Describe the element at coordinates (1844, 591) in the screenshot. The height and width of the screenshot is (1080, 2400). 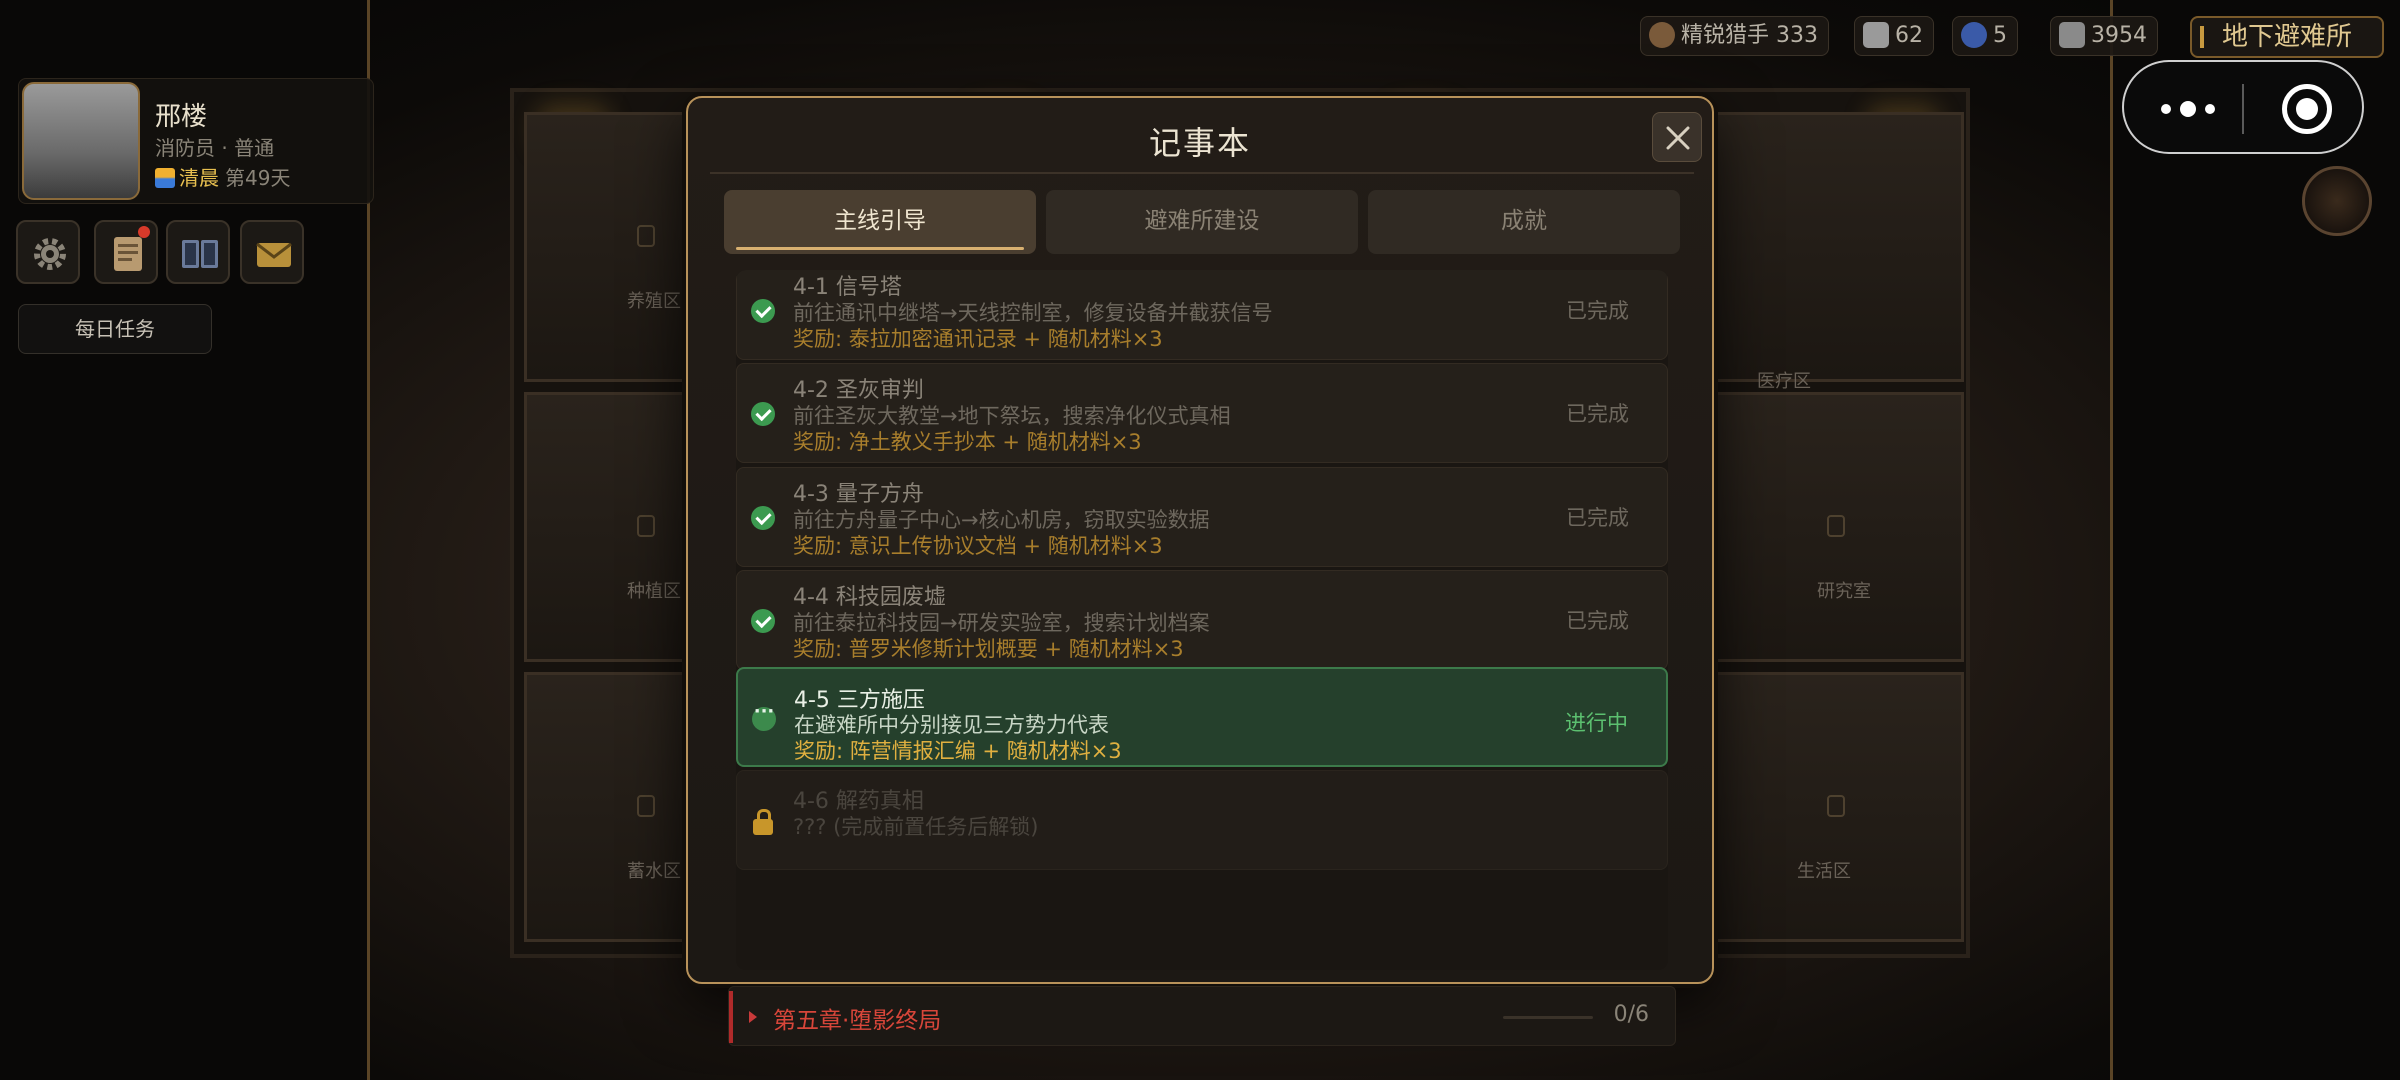
I see `room-label: 研究室` at that location.